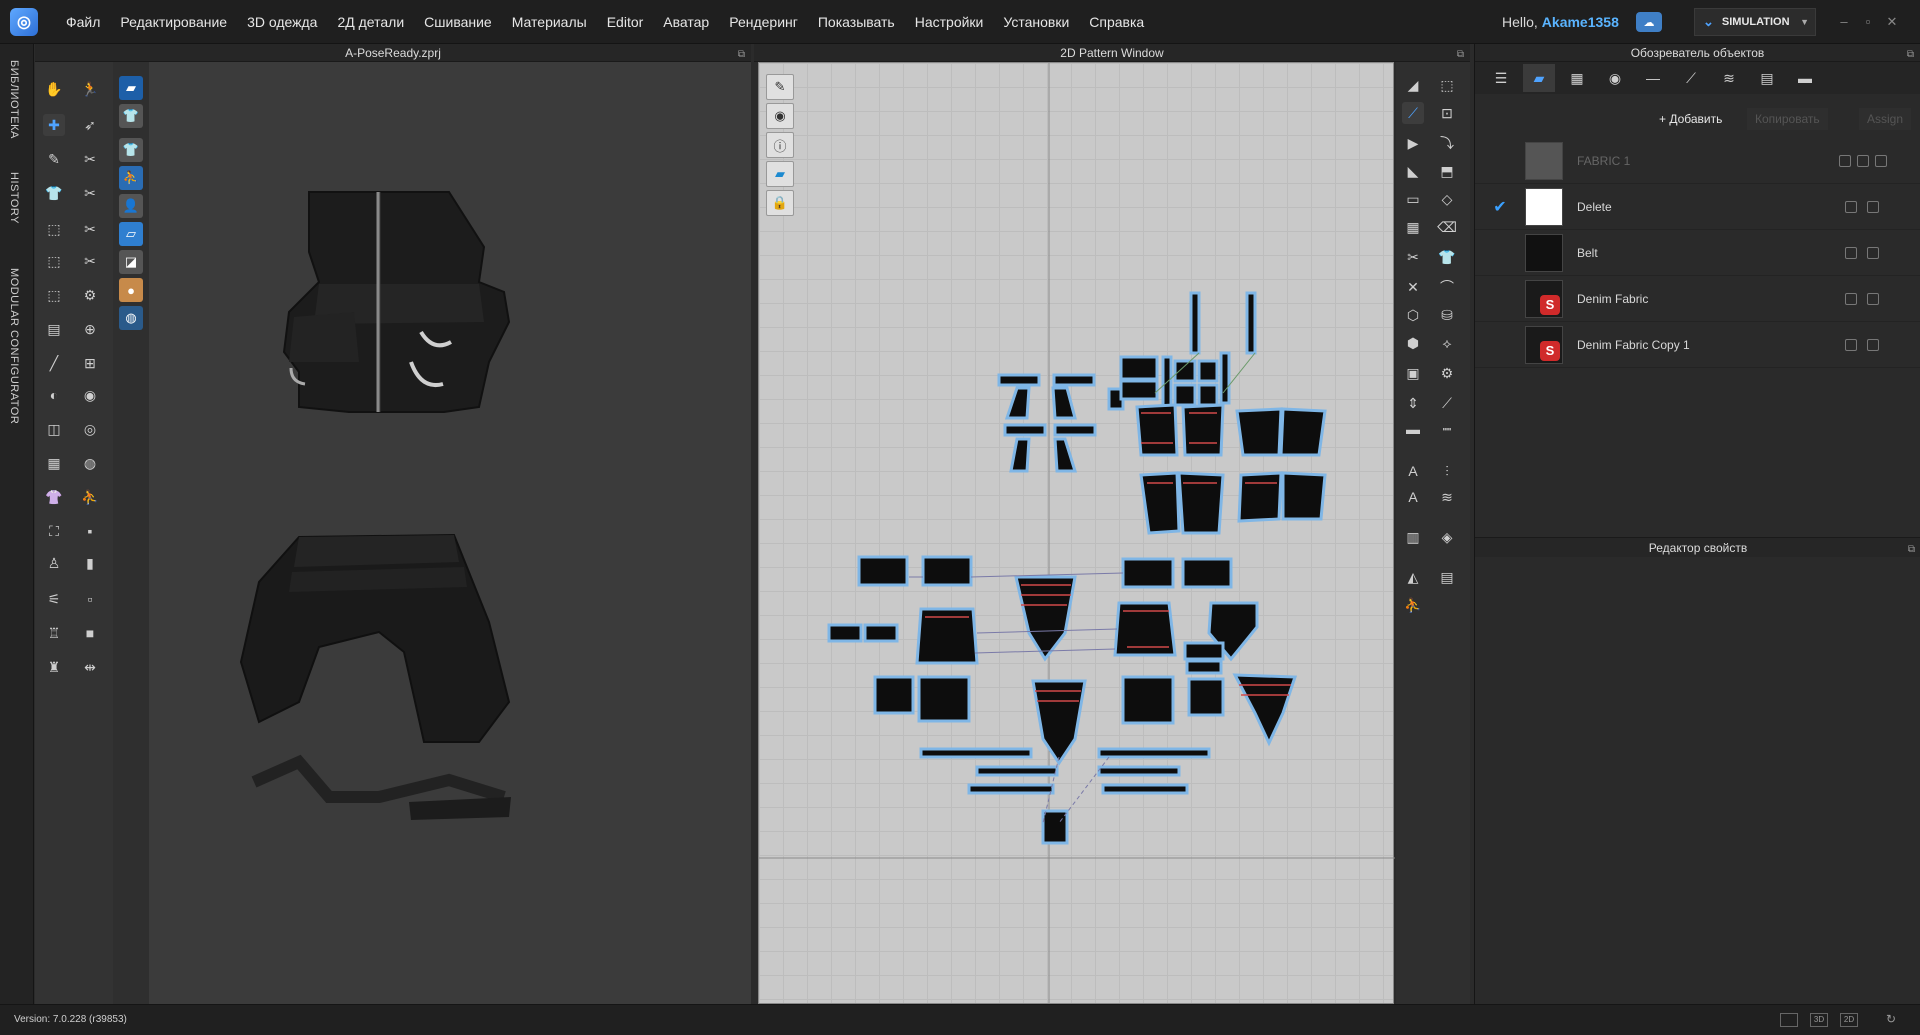  Describe the element at coordinates (54, 295) in the screenshot. I see `fitting-icon: ⬚` at that location.